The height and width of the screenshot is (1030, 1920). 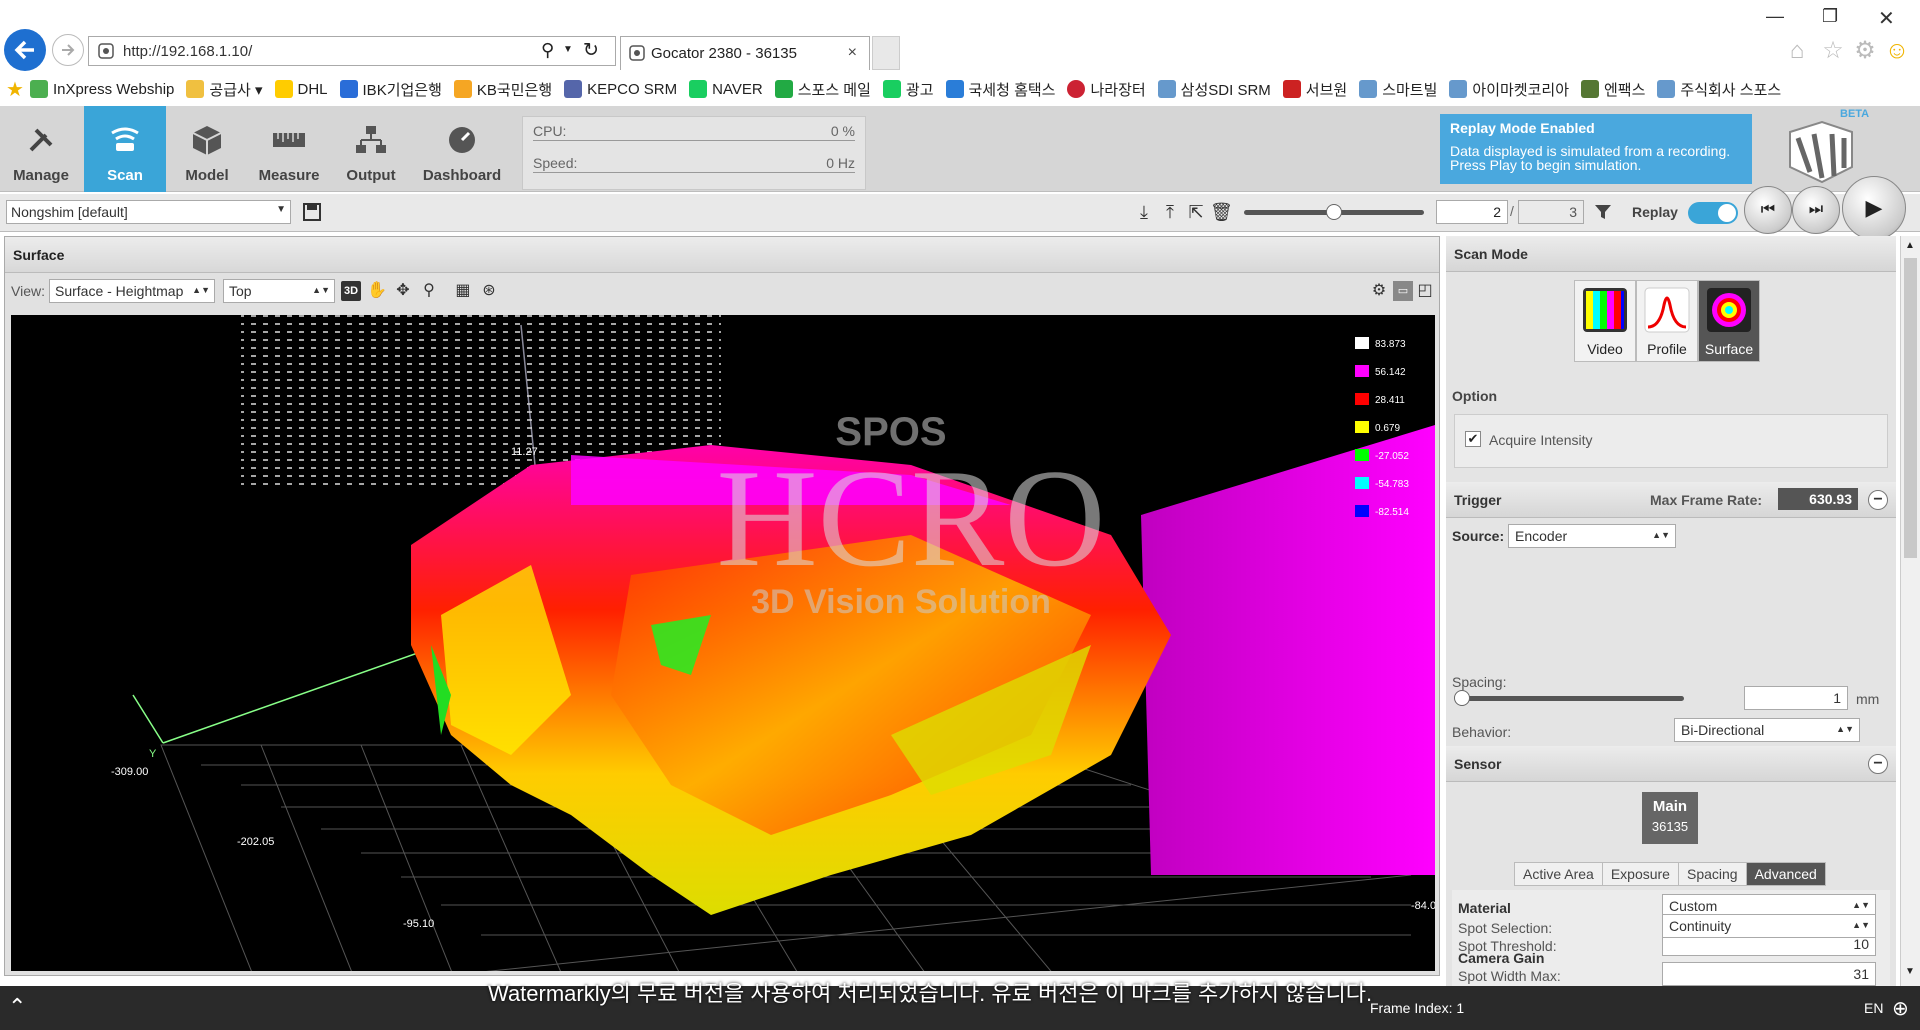 What do you see at coordinates (207, 149) in the screenshot?
I see `tab-model: Model` at bounding box center [207, 149].